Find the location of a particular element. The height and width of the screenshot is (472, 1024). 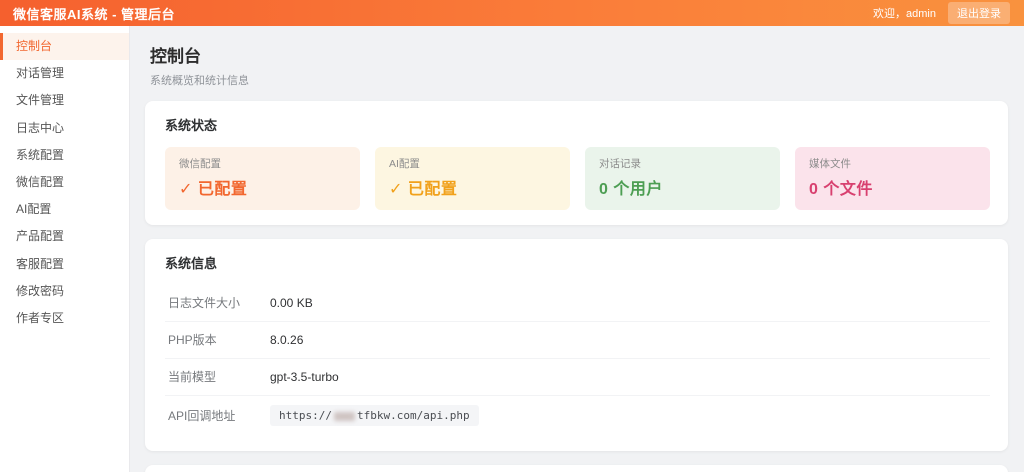

sidebar-item-2: 文件管理 is located at coordinates (64, 100).